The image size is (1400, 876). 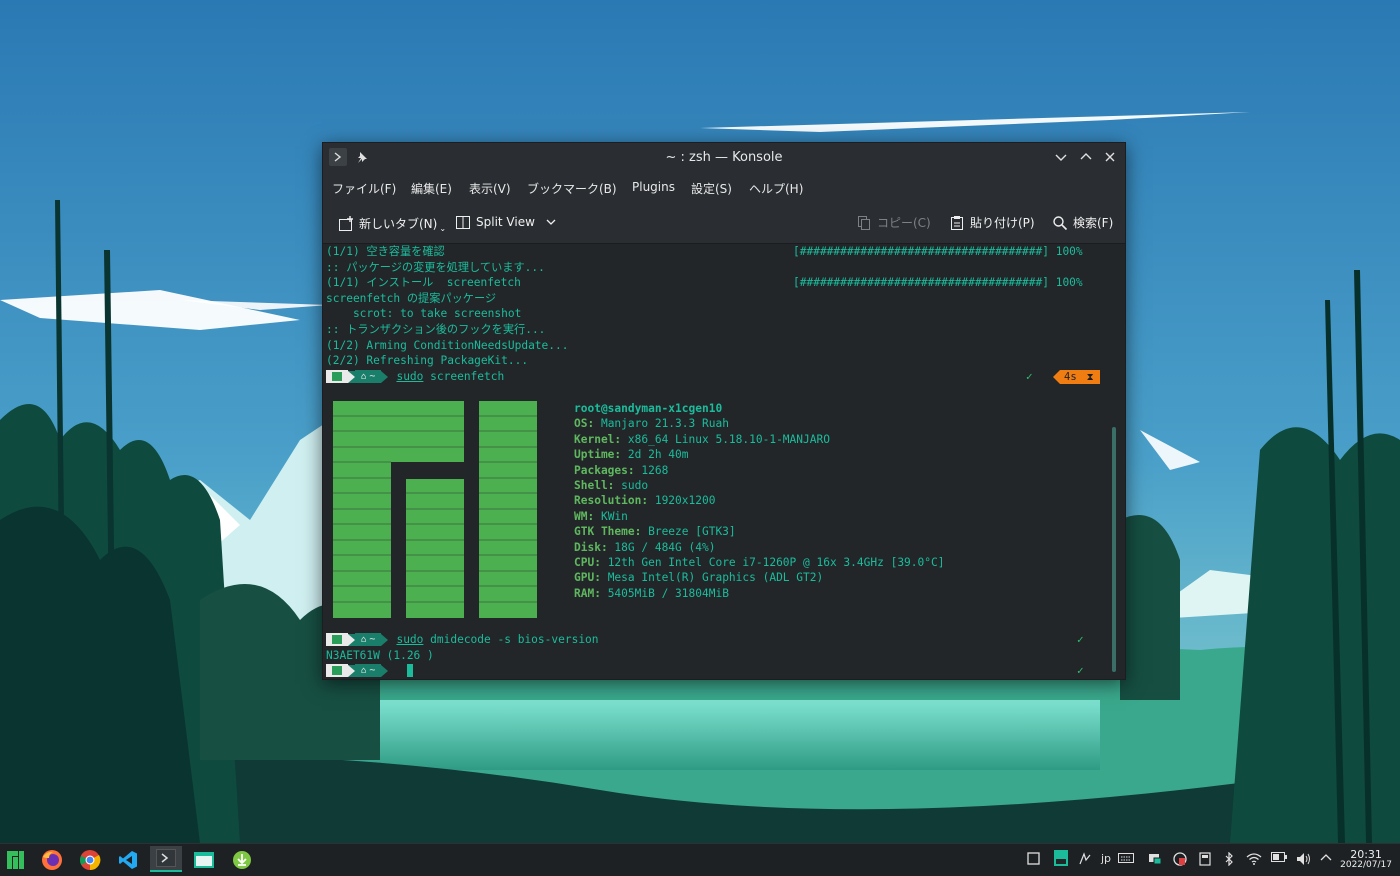 I want to click on menu-settings: 設定(S), so click(x=711, y=188).